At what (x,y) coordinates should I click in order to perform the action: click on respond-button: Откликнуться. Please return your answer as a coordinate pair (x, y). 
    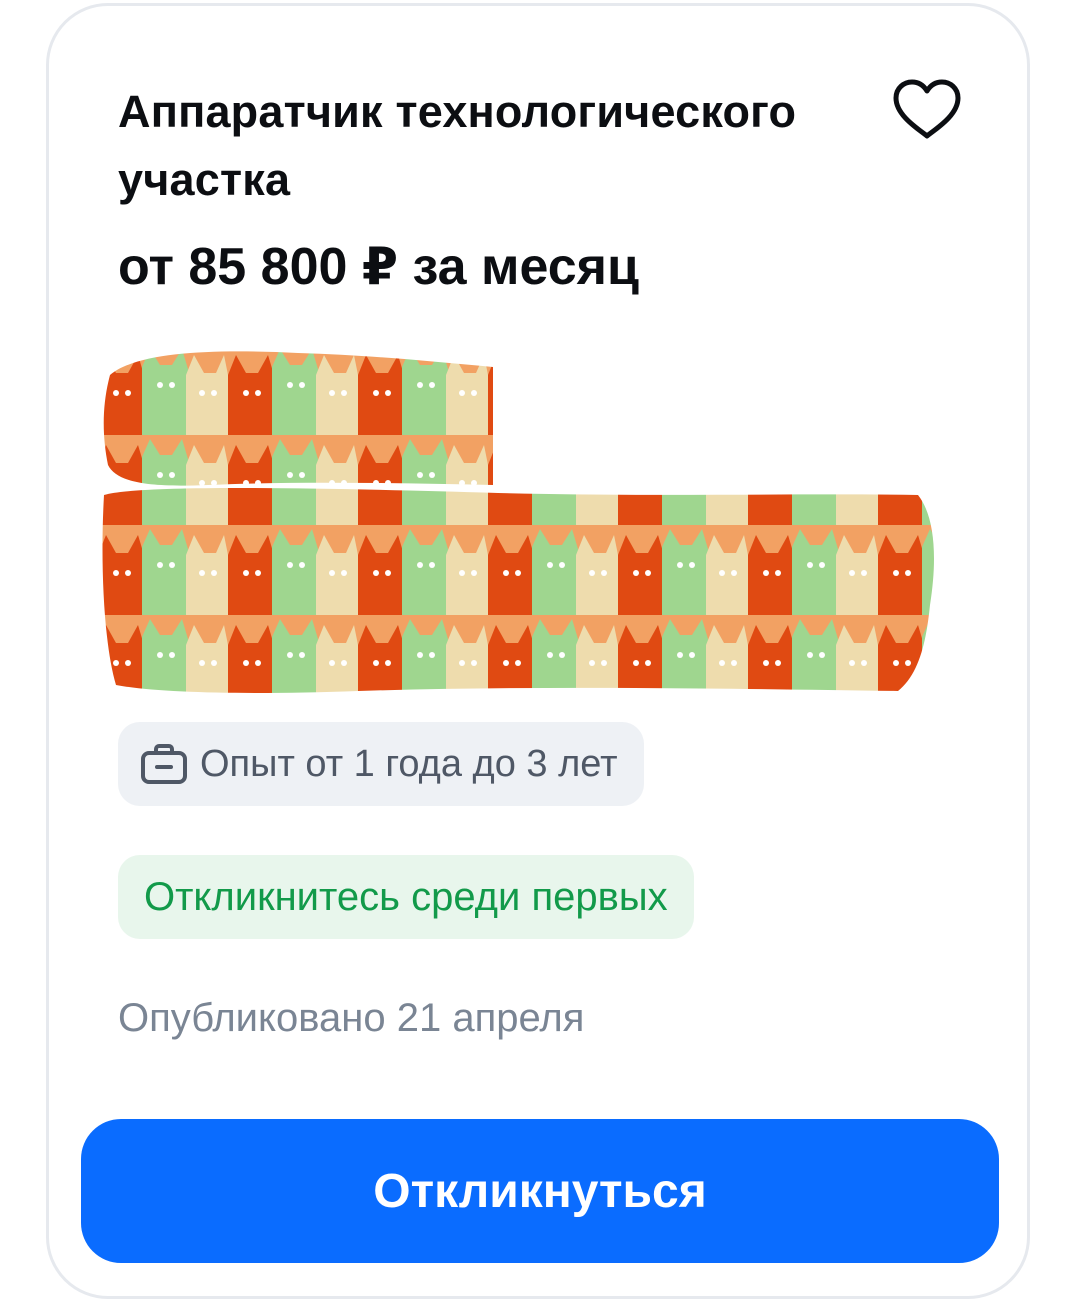
    Looking at the image, I should click on (540, 1191).